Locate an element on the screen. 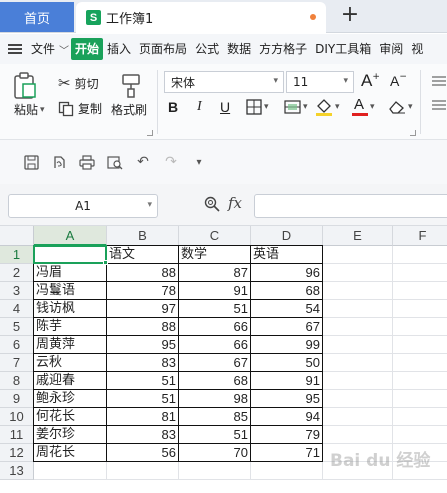 This screenshot has height=493, width=447. column-header-a: A is located at coordinates (70, 236).